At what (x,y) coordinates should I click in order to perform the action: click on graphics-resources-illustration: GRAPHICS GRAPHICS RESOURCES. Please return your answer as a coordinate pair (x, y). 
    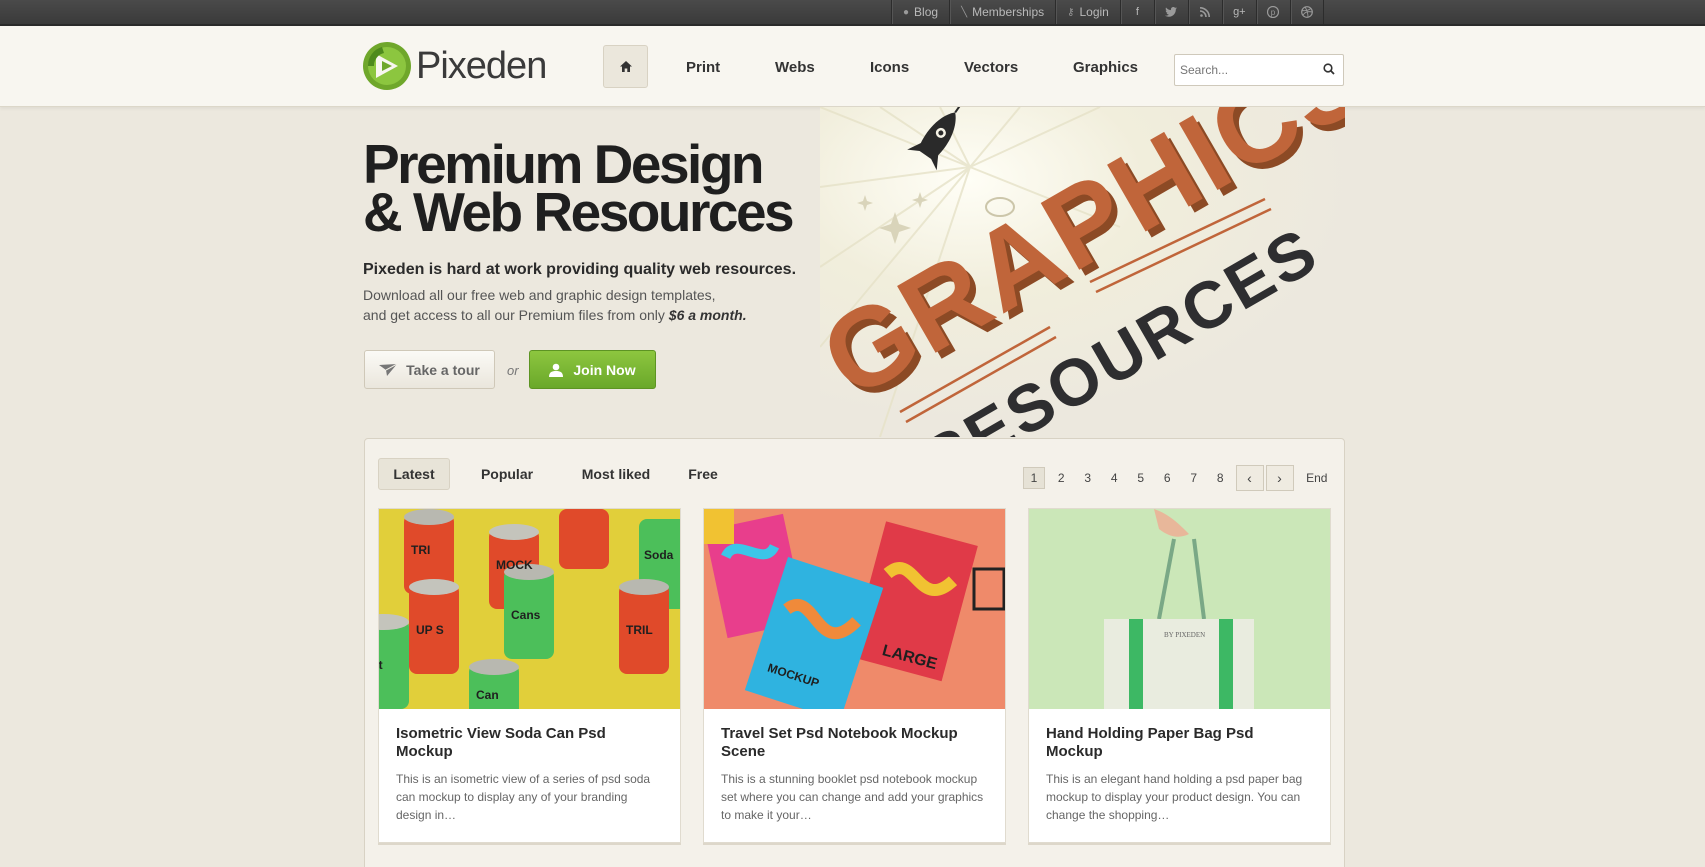
    Looking at the image, I should click on (1082, 272).